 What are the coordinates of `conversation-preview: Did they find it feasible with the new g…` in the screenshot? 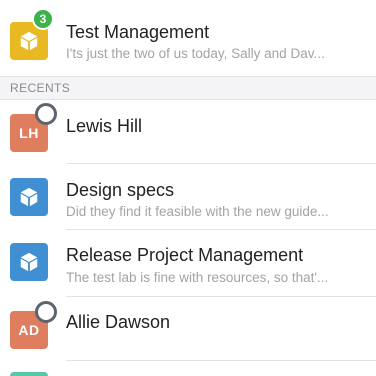 It's located at (197, 211).